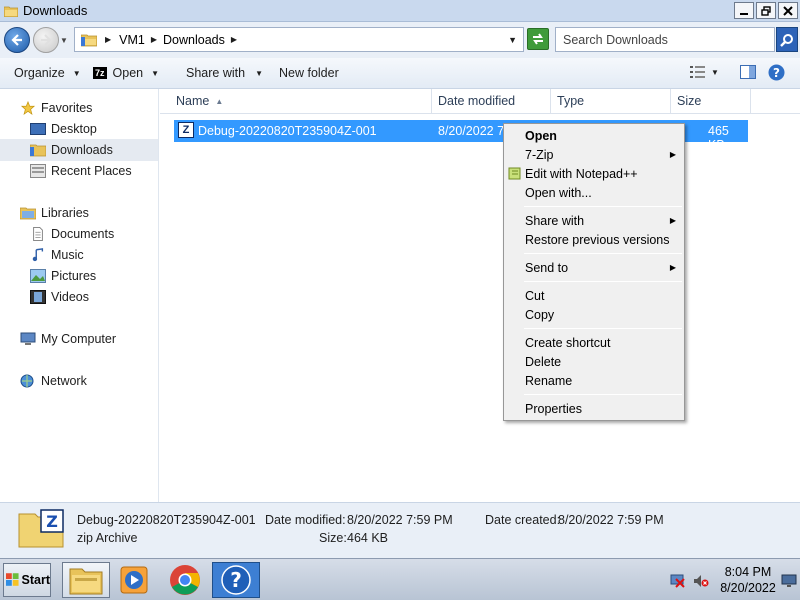  I want to click on column-header-type: Type, so click(611, 101).